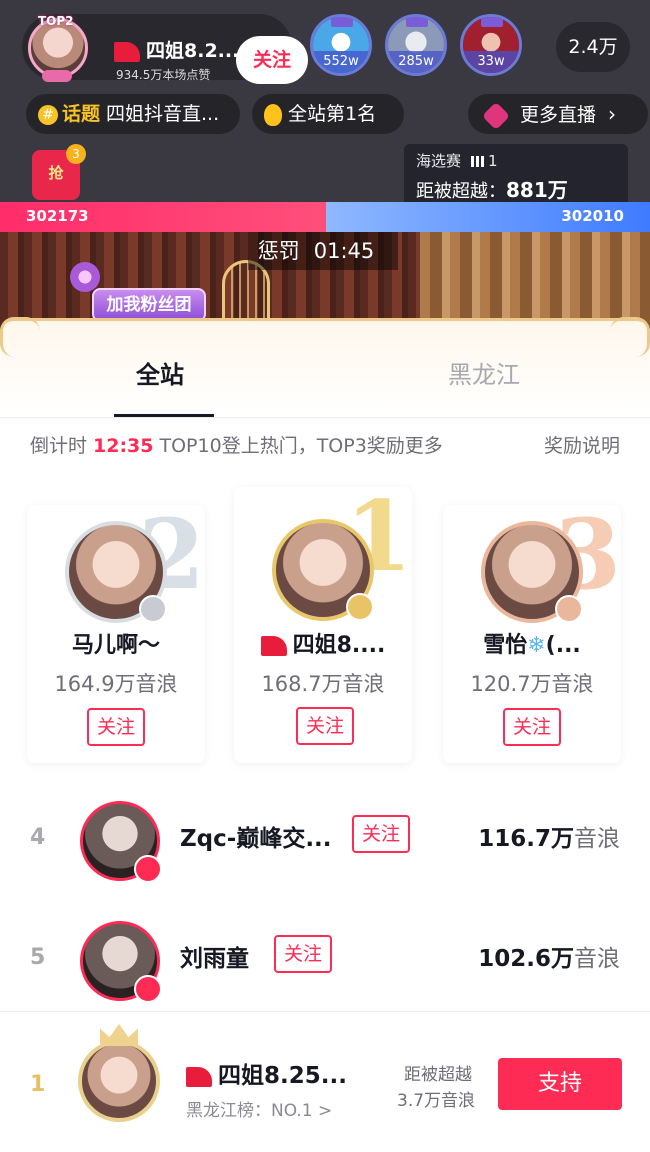 The width and height of the screenshot is (650, 1152). I want to click on tab-province: 黑龙江, so click(484, 372).